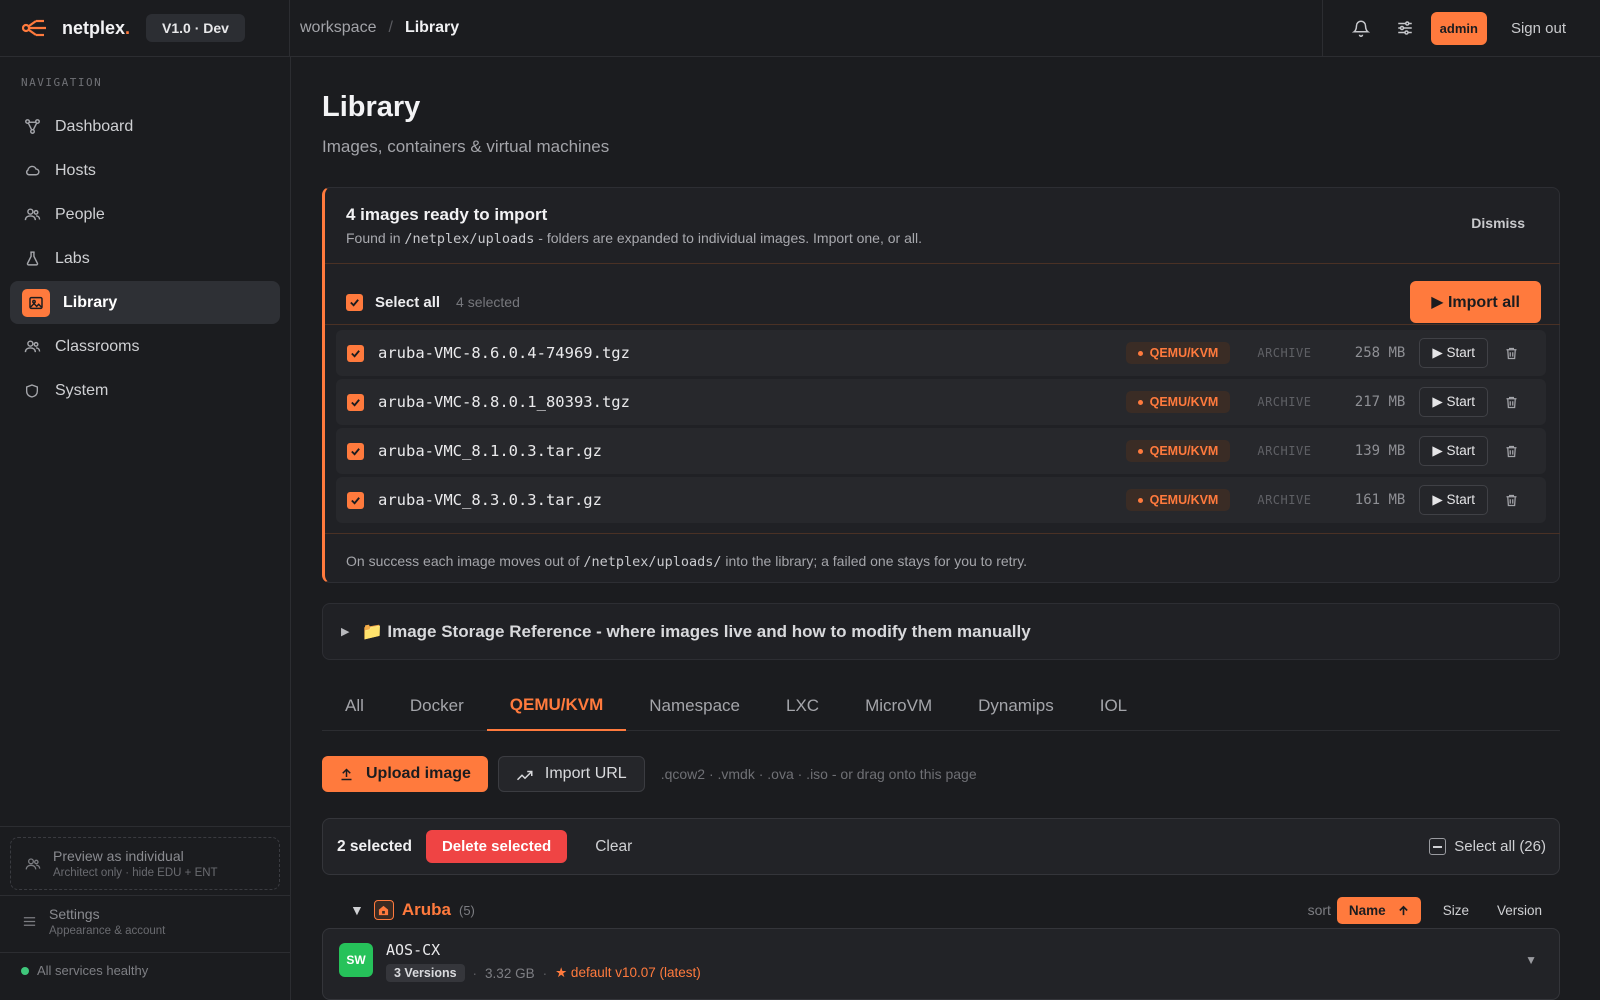 This screenshot has width=1600, height=1000. I want to click on tab-dynamips: Dynamips, so click(1016, 705).